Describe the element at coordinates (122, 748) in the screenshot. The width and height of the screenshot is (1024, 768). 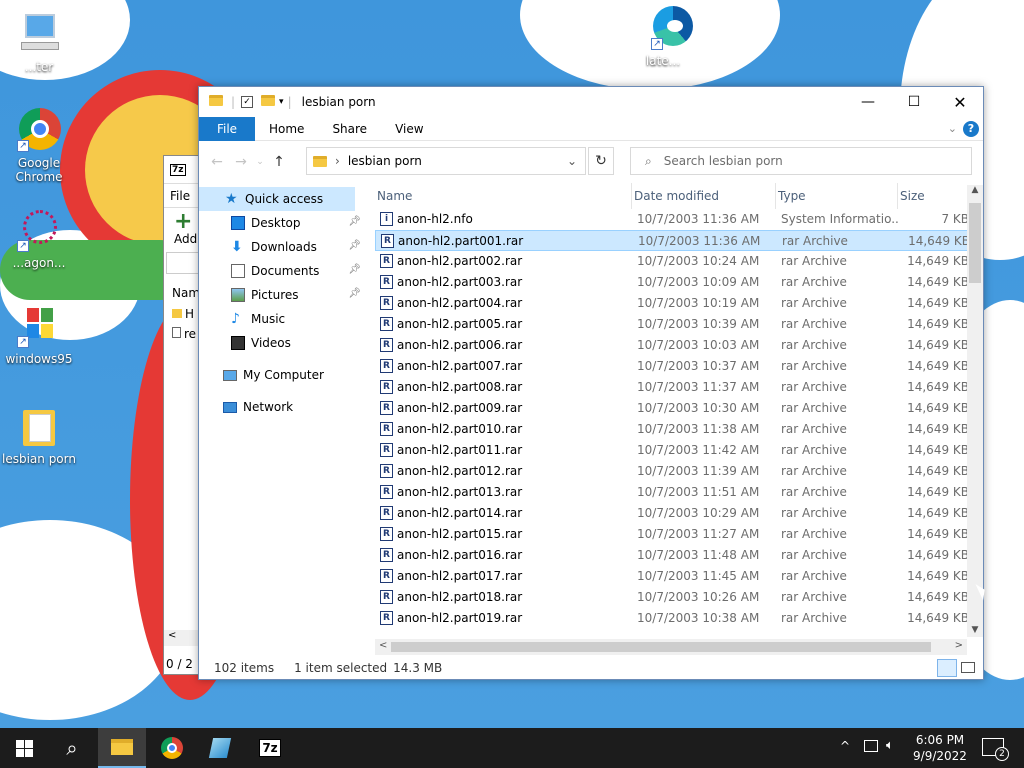
I see `taskbar-file-explorer` at that location.